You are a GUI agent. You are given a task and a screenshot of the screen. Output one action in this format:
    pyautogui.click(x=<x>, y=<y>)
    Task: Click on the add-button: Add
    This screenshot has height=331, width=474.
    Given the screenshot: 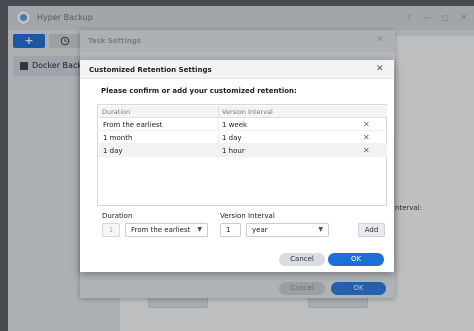 What is the action you would take?
    pyautogui.click(x=371, y=230)
    